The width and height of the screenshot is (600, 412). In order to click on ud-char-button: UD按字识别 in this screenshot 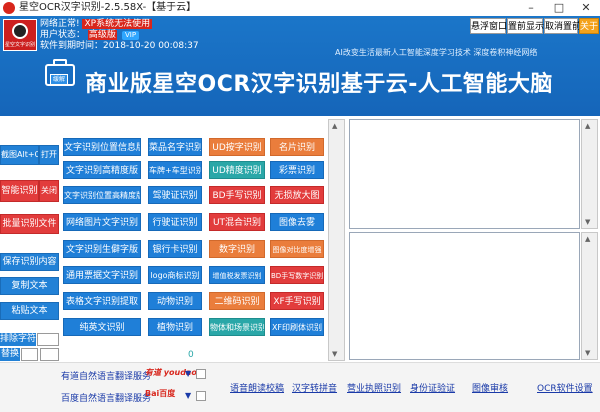, I will do `click(237, 147)`.